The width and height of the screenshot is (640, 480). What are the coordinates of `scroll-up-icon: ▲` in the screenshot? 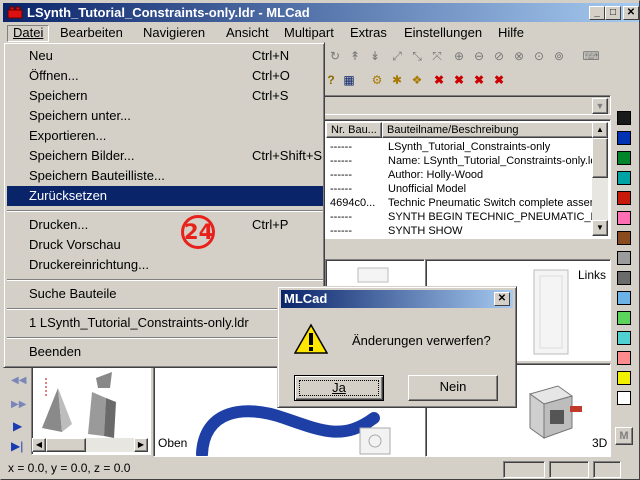 It's located at (600, 130).